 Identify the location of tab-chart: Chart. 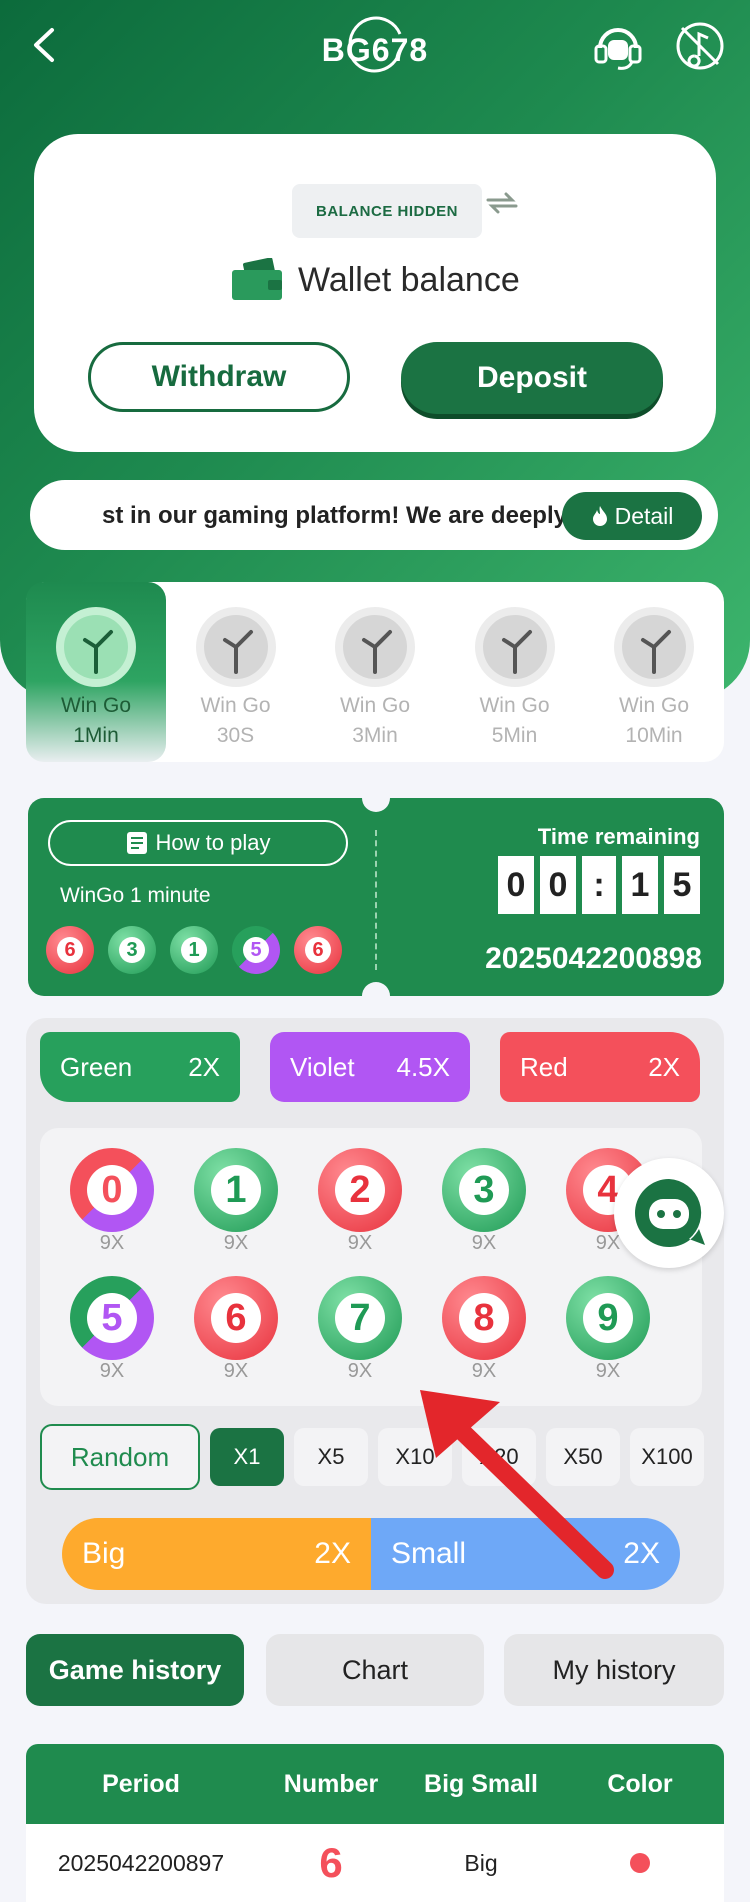
(375, 1670).